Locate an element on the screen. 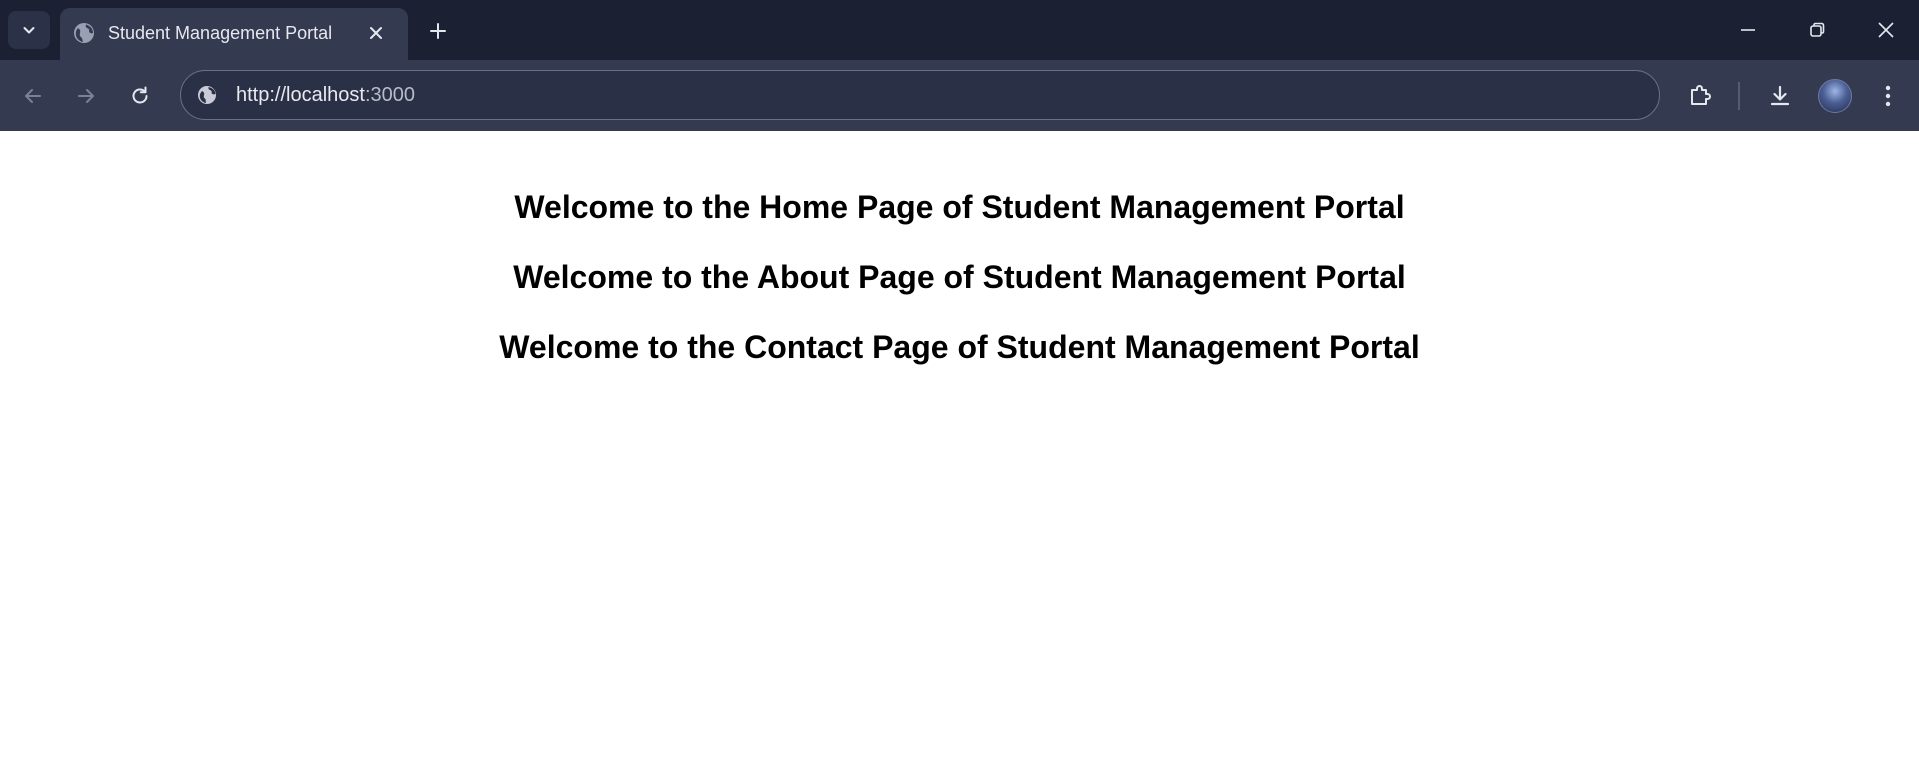 Image resolution: width=1919 pixels, height=761 pixels. reload-icon is located at coordinates (140, 96).